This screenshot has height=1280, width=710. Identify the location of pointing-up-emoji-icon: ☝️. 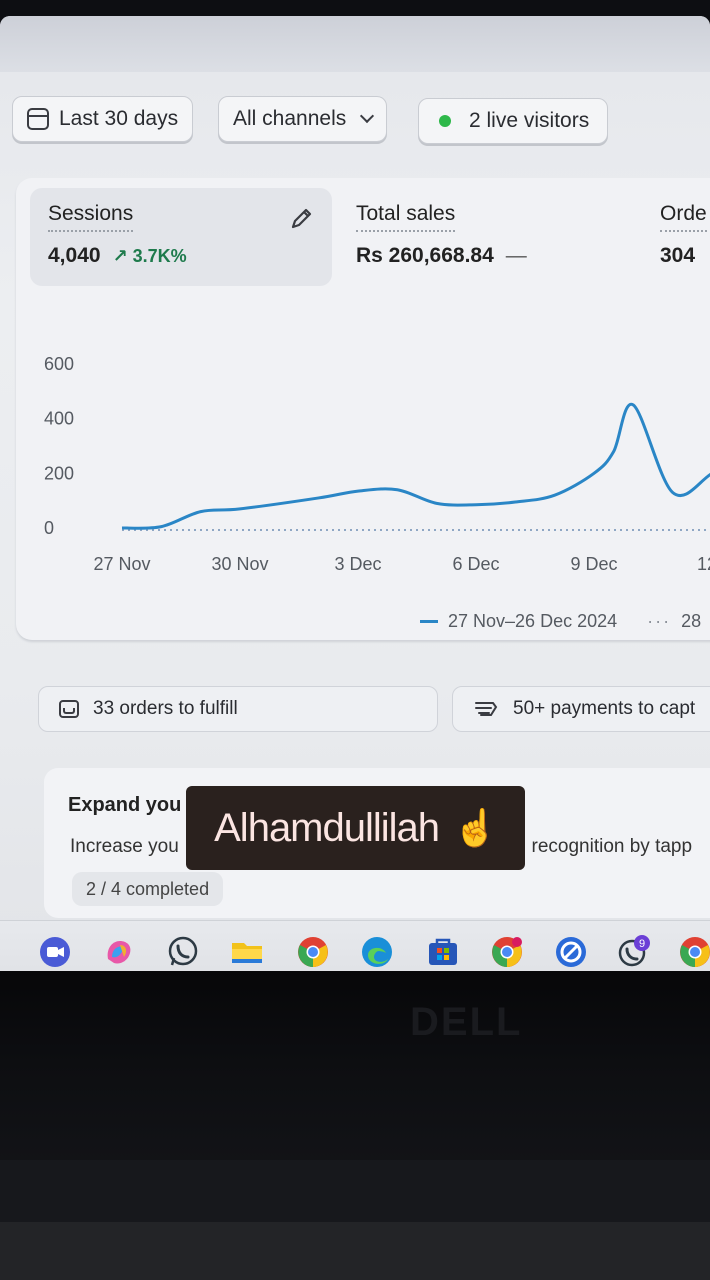
(475, 827).